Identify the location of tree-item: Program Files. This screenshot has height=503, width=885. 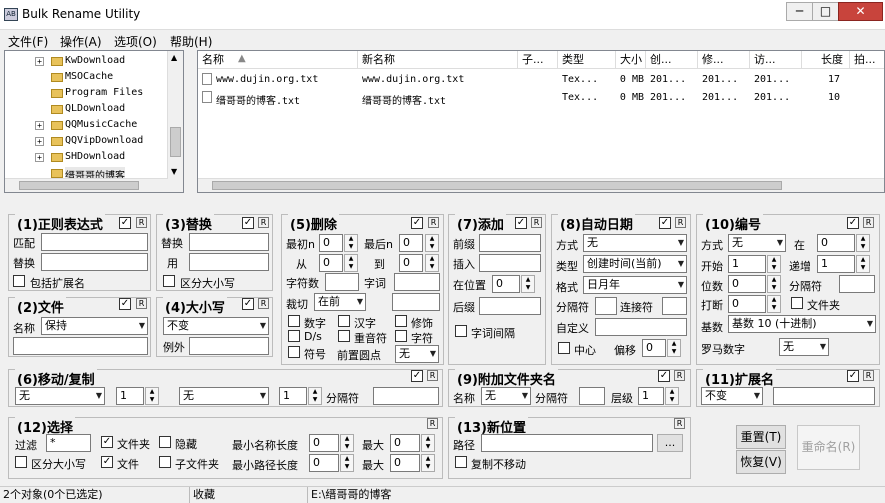
(97, 92).